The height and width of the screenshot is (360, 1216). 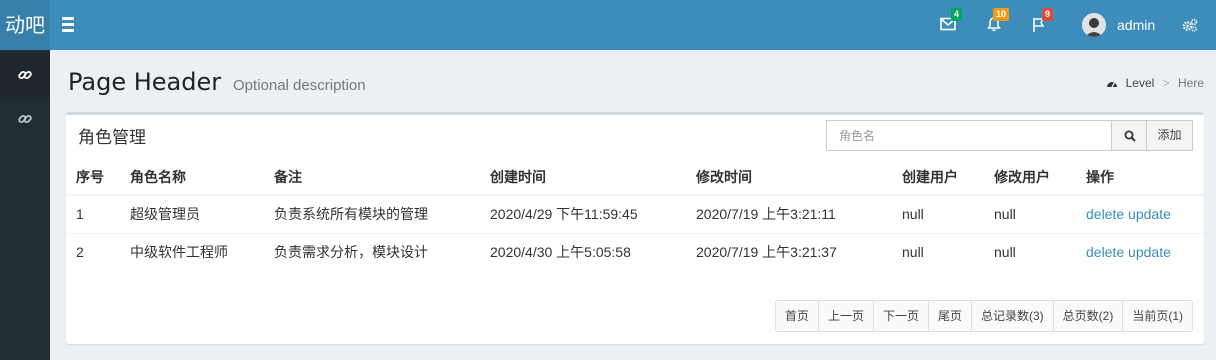 I want to click on next-page-button: 下一页, so click(x=900, y=316).